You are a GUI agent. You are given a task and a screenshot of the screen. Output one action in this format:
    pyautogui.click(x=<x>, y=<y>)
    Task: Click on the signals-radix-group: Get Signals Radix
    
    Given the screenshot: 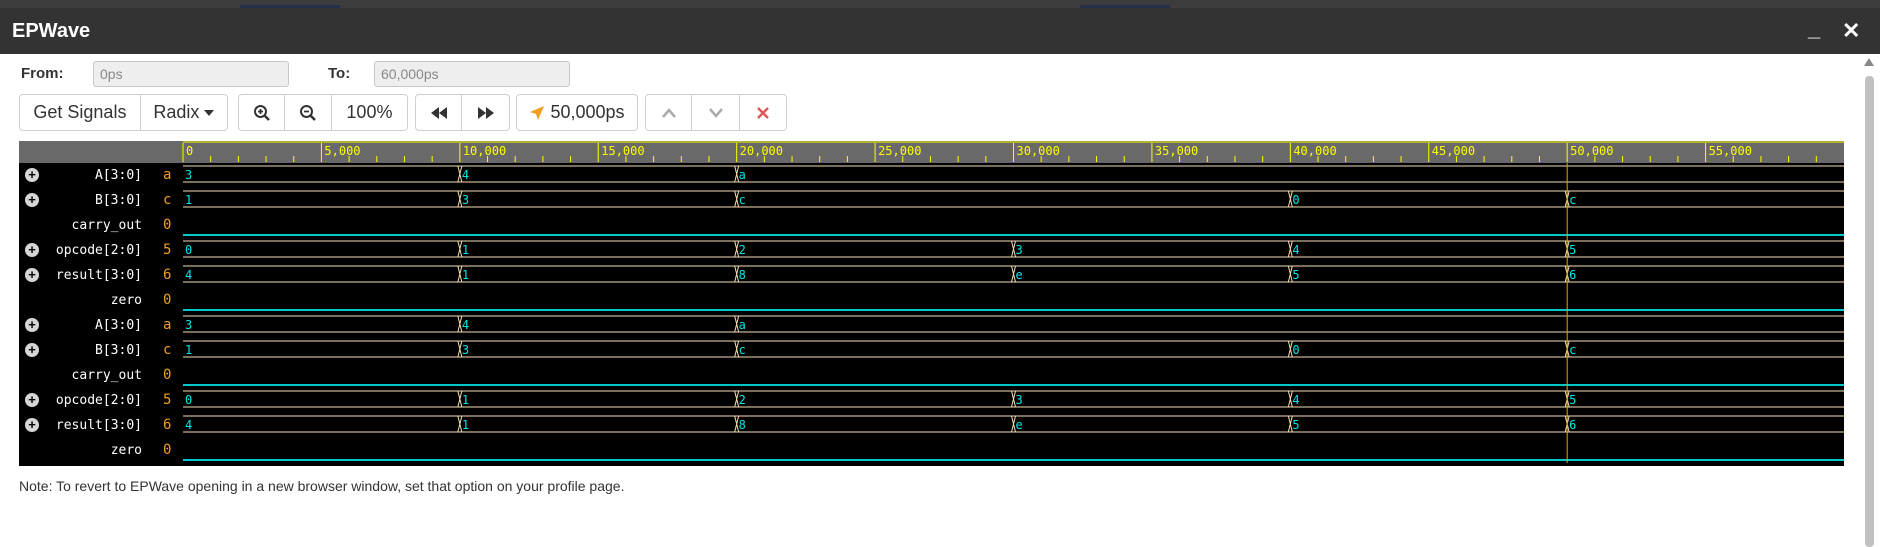 What is the action you would take?
    pyautogui.click(x=123, y=112)
    